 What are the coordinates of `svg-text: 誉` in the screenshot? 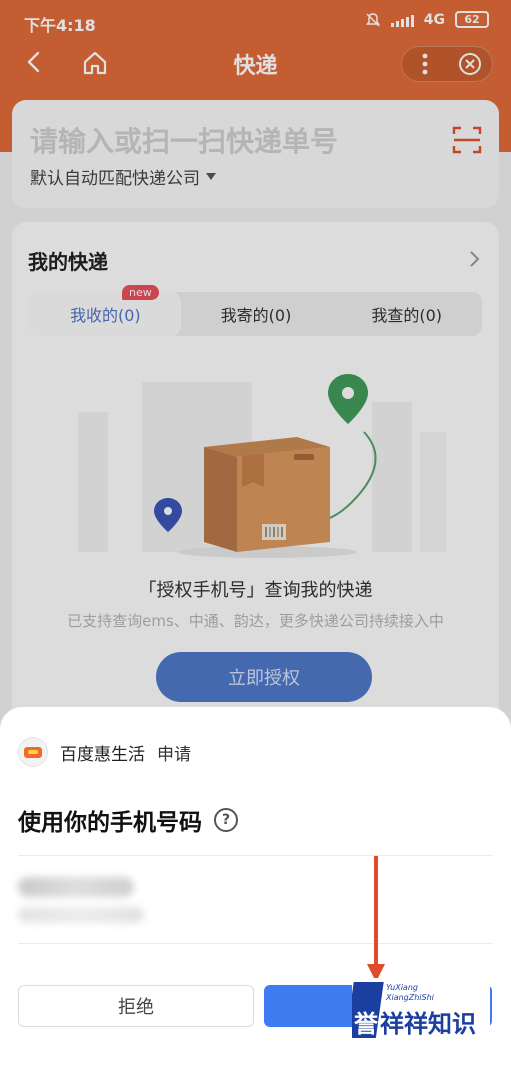 It's located at (366, 1024).